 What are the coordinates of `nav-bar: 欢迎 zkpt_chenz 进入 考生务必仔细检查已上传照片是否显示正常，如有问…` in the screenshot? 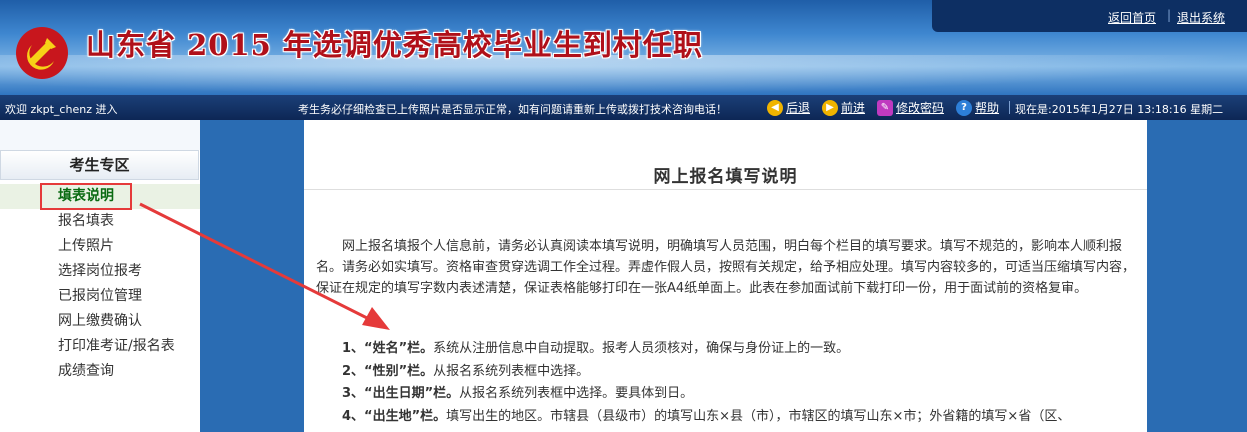 It's located at (623, 107).